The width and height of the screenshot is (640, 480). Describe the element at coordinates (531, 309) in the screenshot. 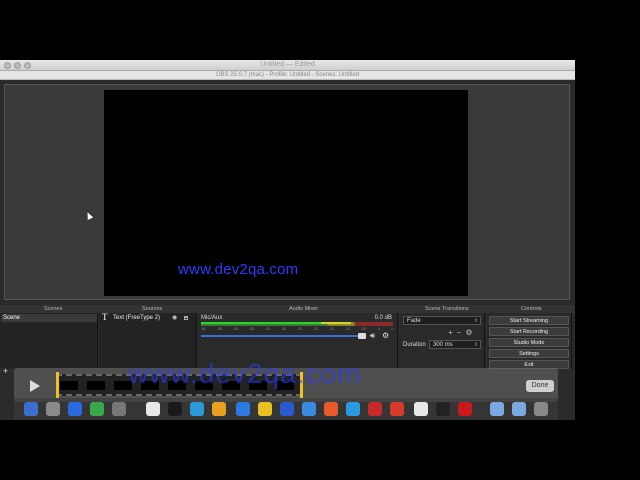

I see `controls-dock-title: Controls` at that location.